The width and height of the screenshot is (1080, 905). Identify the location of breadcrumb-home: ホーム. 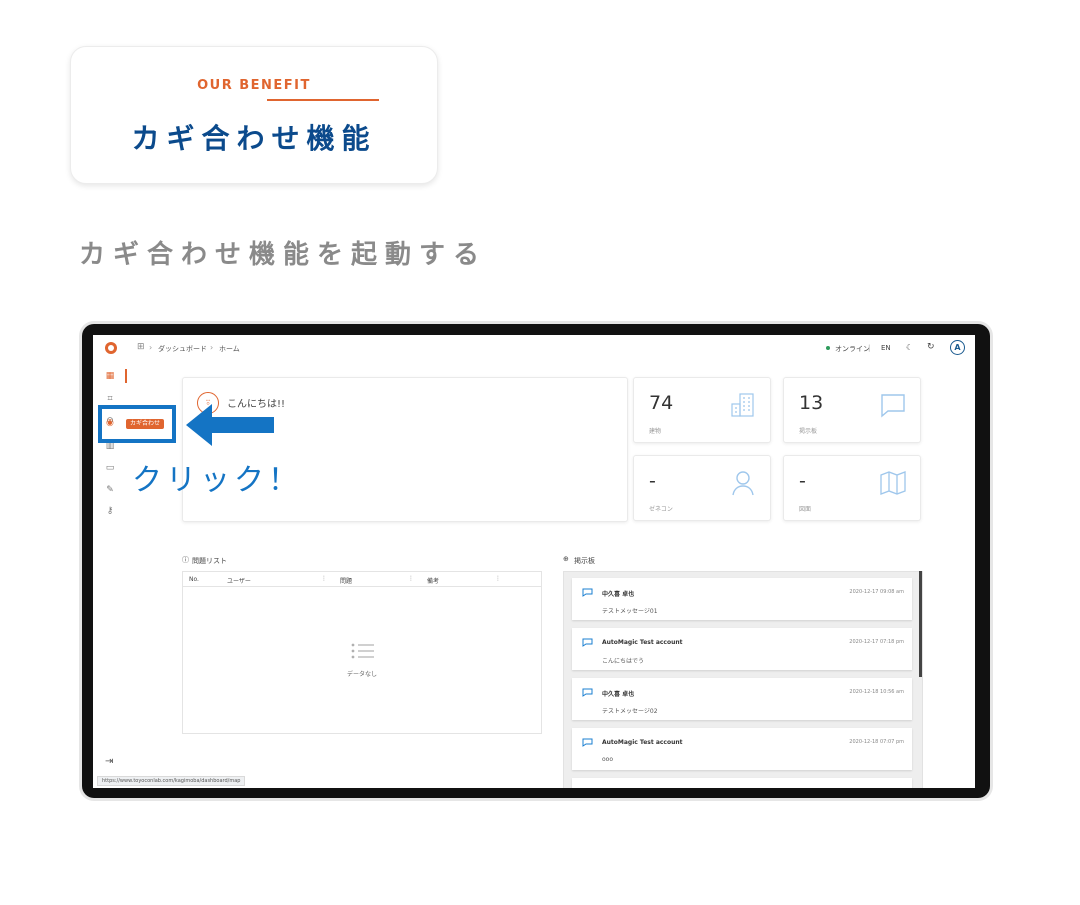
(229, 349).